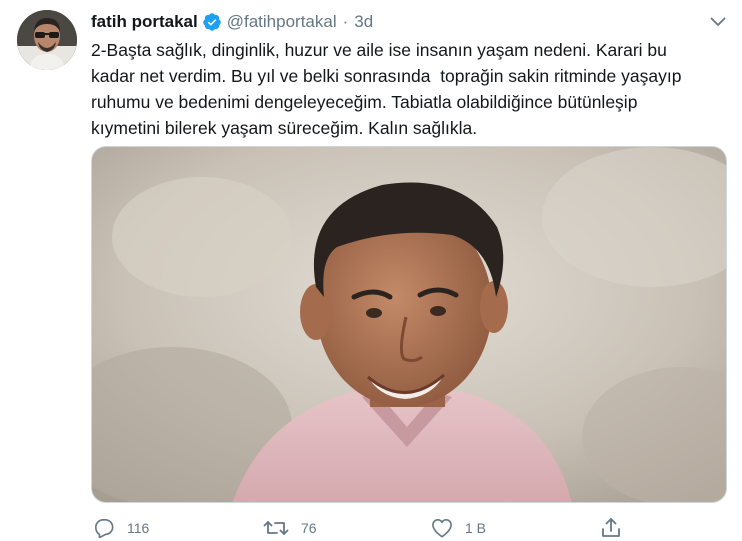 This screenshot has height=541, width=742. What do you see at coordinates (363, 22) in the screenshot?
I see `timestamp: 3d` at bounding box center [363, 22].